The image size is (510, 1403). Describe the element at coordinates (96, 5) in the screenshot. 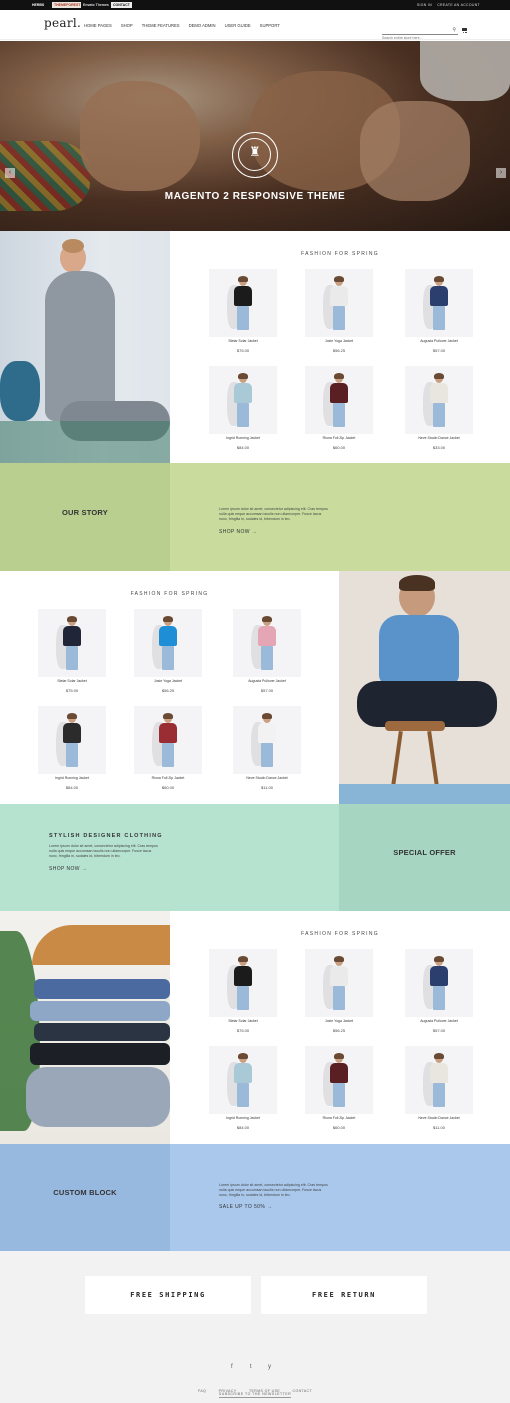

I see `promo-envato: Envato Themes` at that location.